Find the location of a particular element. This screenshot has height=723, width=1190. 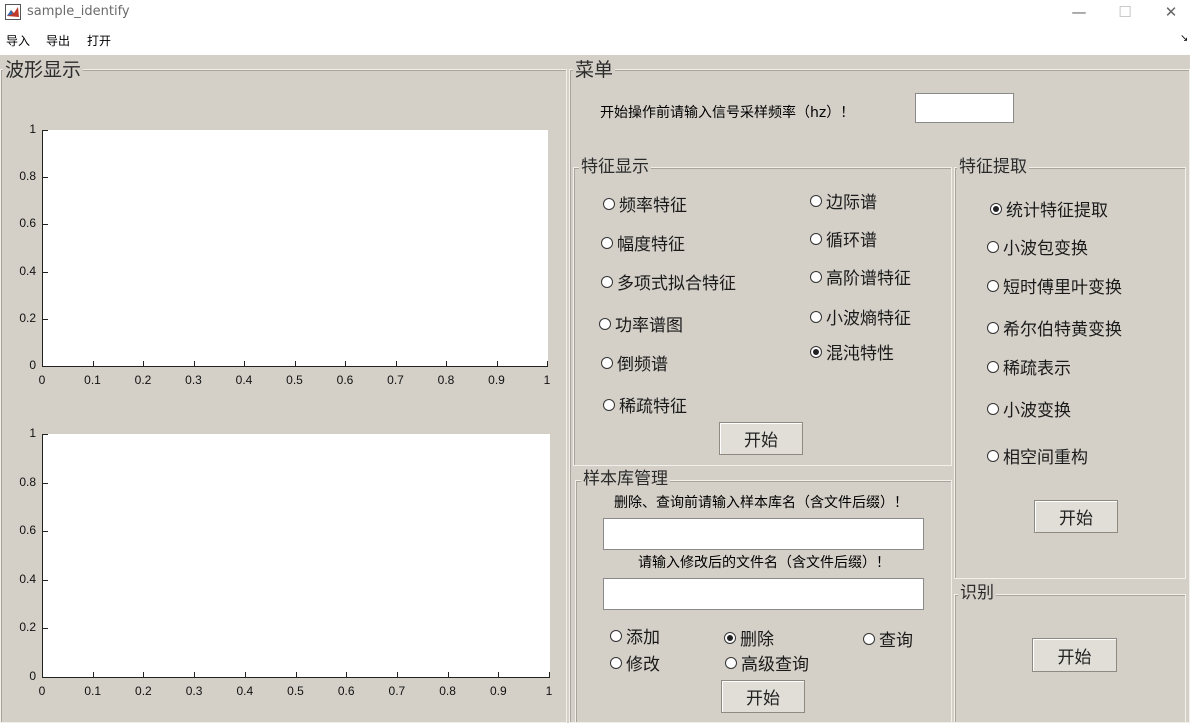

radio-wavelet-packet: 小波包变换 is located at coordinates (1037, 246).